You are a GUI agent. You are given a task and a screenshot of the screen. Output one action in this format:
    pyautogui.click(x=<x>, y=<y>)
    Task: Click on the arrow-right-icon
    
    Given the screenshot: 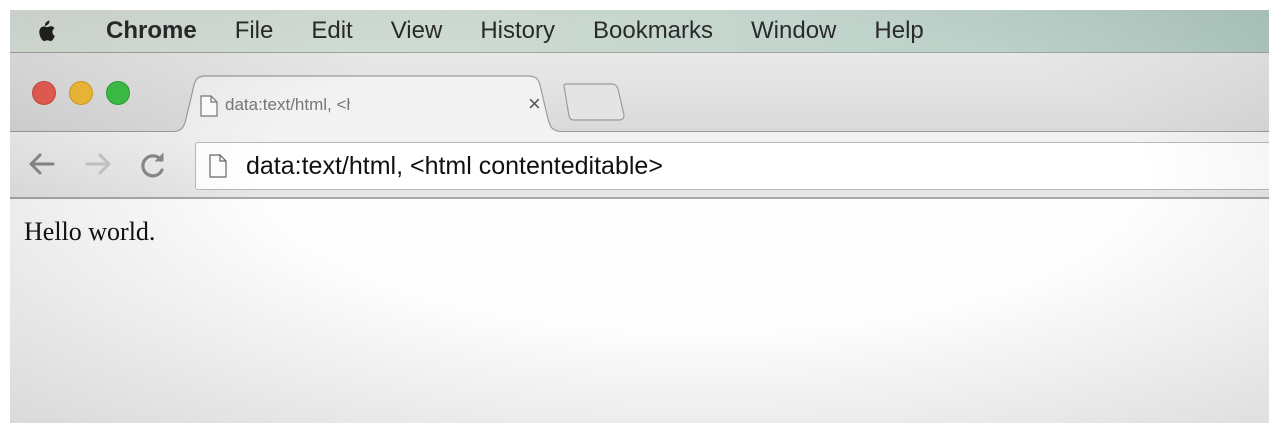 What is the action you would take?
    pyautogui.click(x=99, y=164)
    